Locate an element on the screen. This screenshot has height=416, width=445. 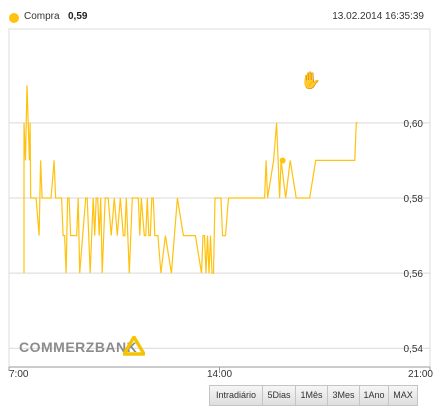
brand-logo-text: COMMERZBANK is located at coordinates (78, 347).